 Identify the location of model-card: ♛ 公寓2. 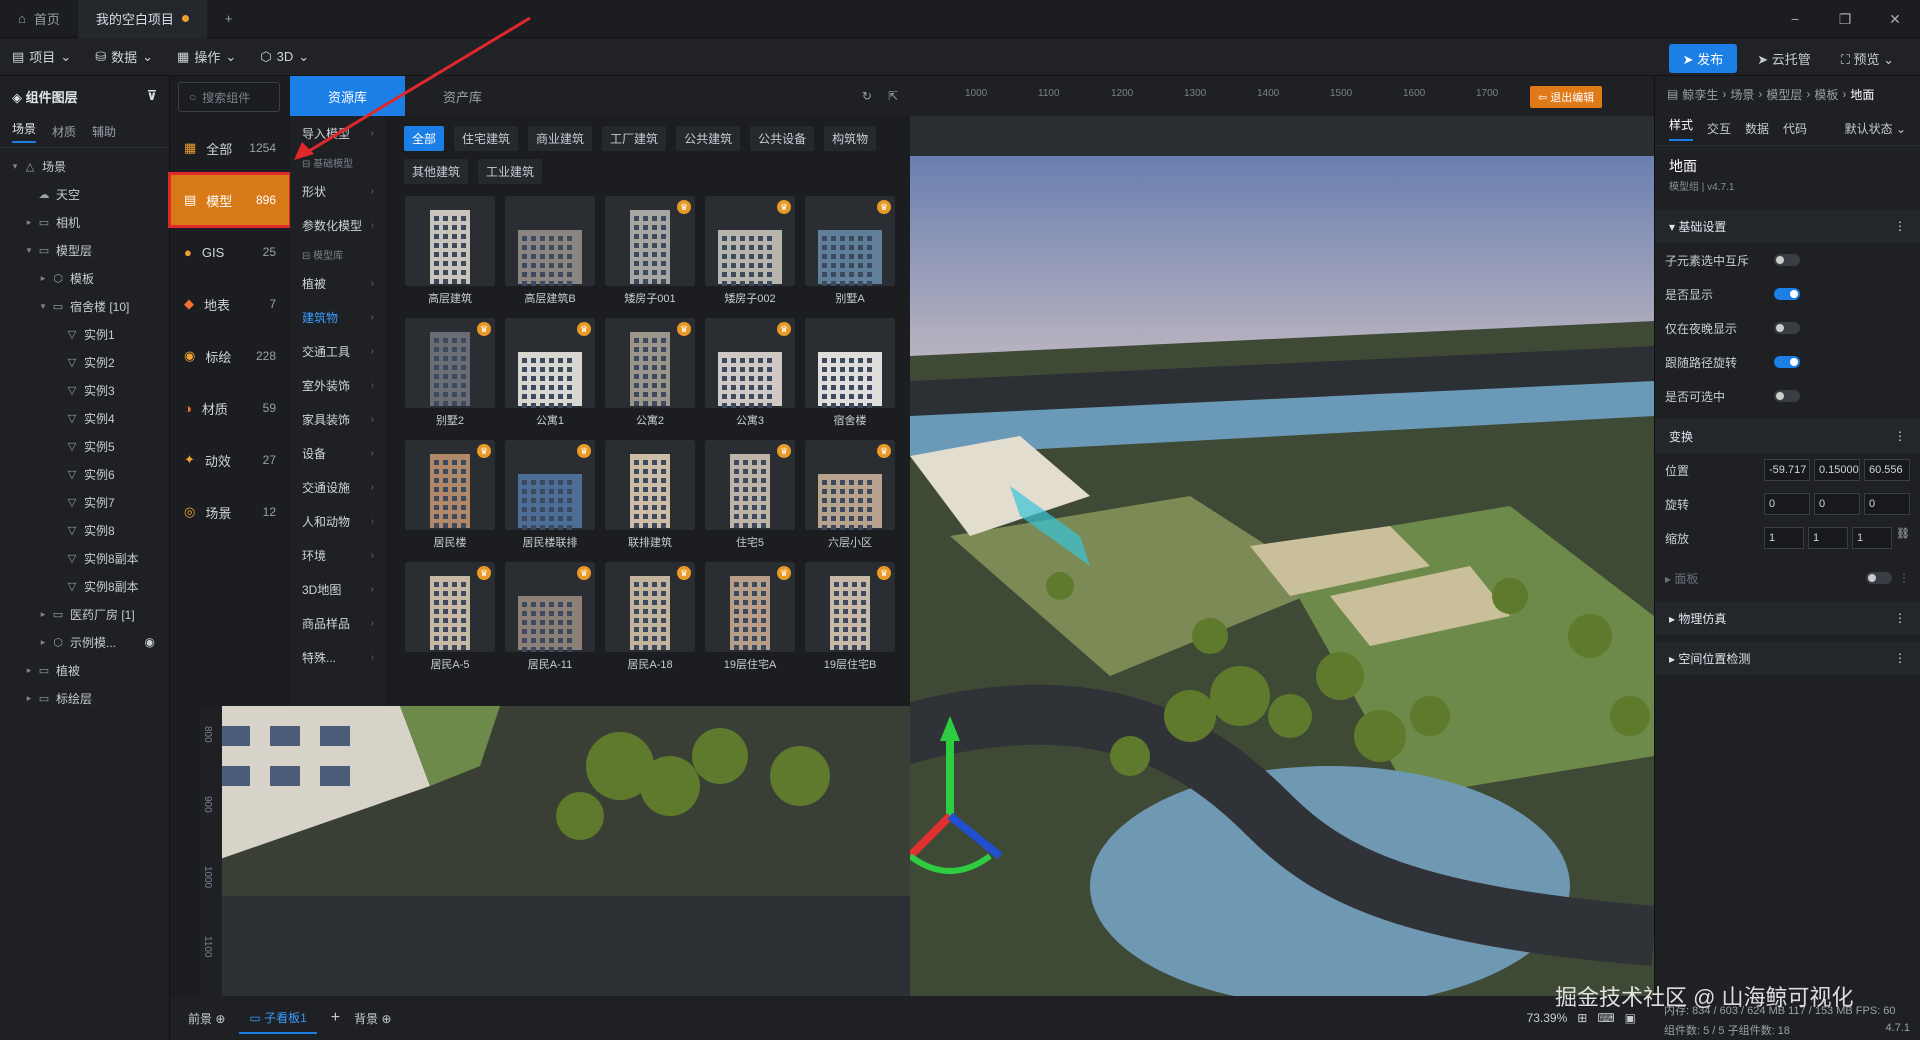
(650, 373).